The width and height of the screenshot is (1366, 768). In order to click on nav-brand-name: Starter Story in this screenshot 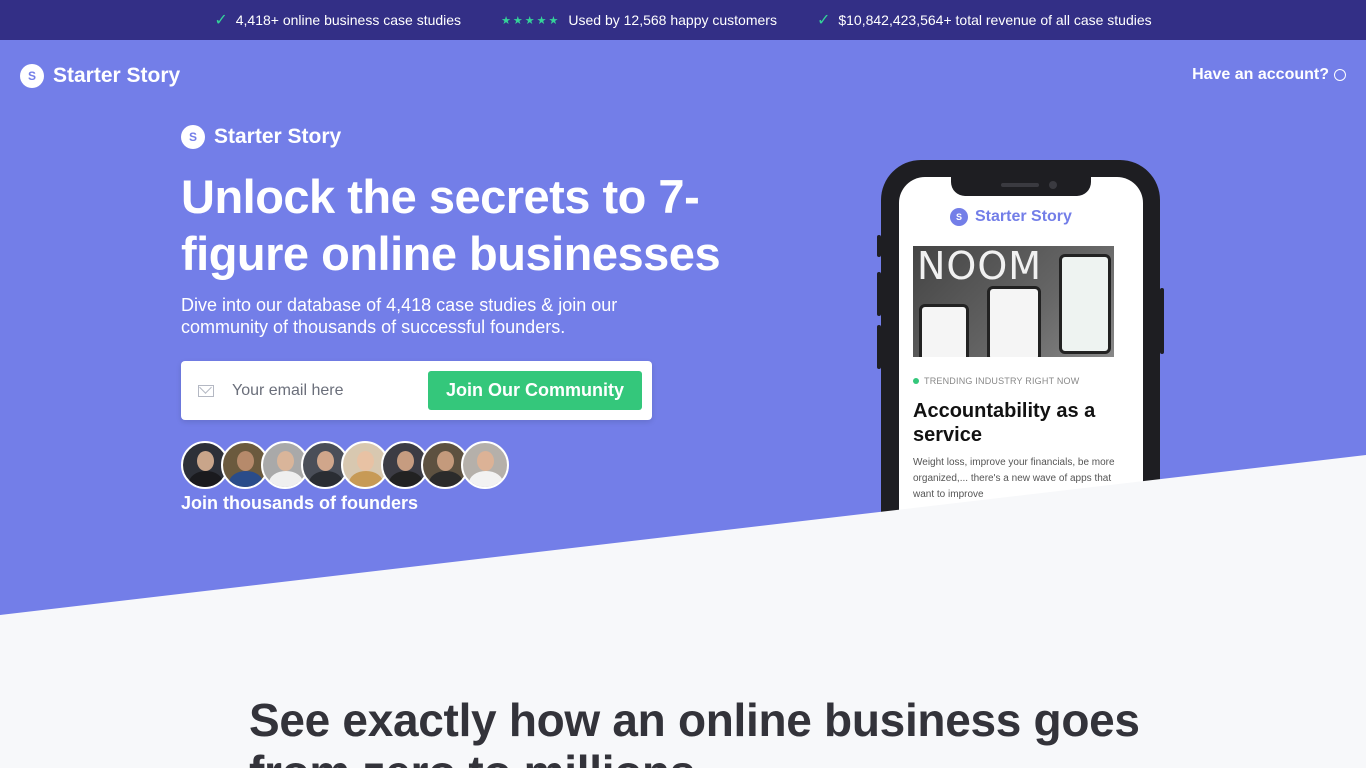, I will do `click(117, 75)`.